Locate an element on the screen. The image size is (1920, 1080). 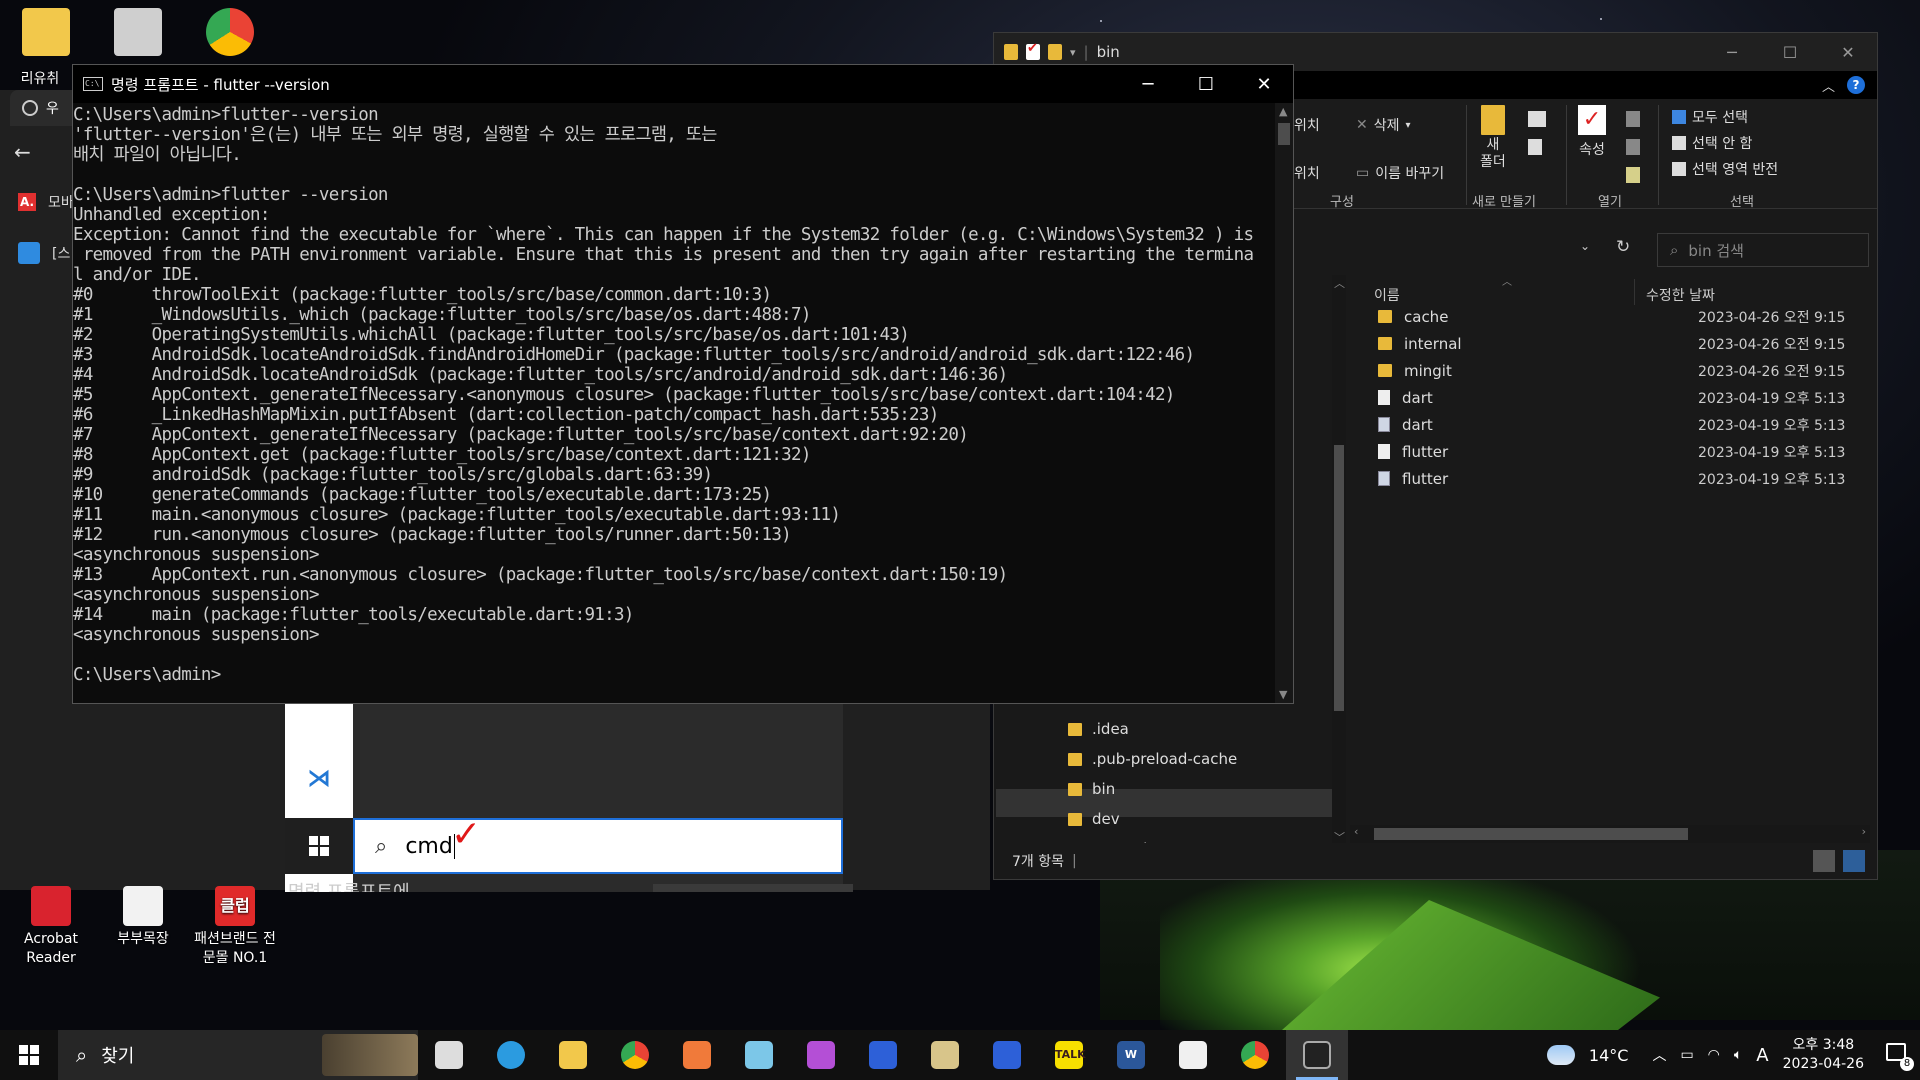
copy-to-button: 위치 is located at coordinates (1307, 173).